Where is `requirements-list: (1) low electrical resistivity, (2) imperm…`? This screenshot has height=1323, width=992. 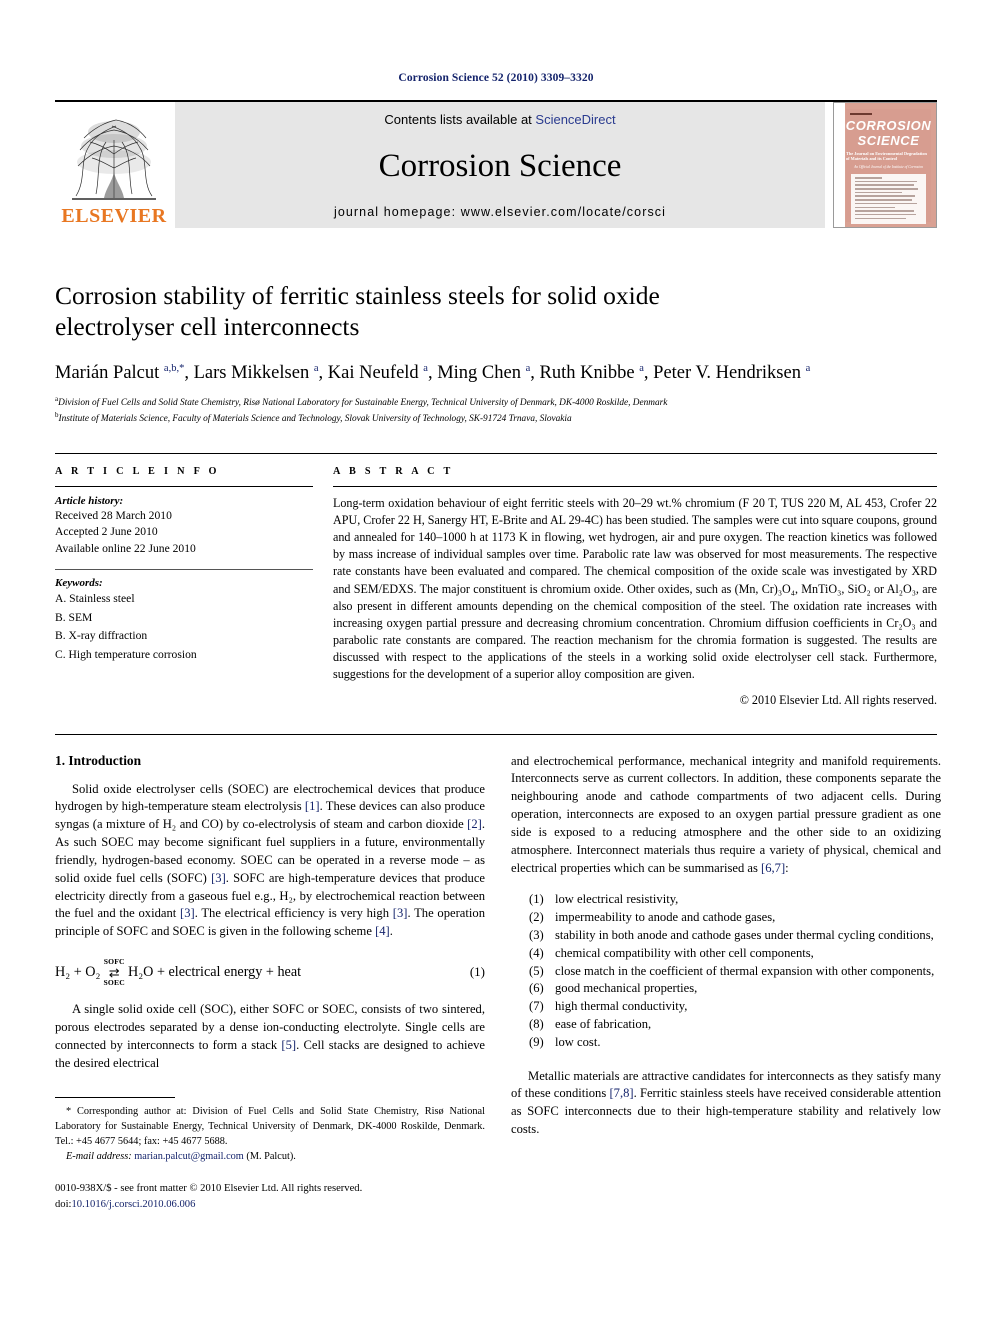
requirements-list: (1) low electrical resistivity, (2) imperm… is located at coordinates (726, 971).